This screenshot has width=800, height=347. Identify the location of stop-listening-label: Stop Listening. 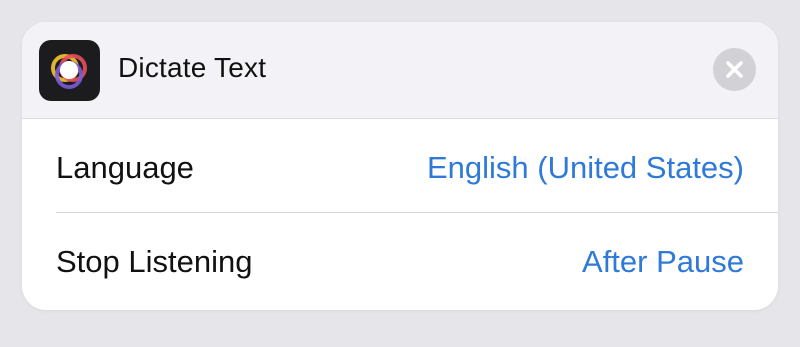
(154, 261).